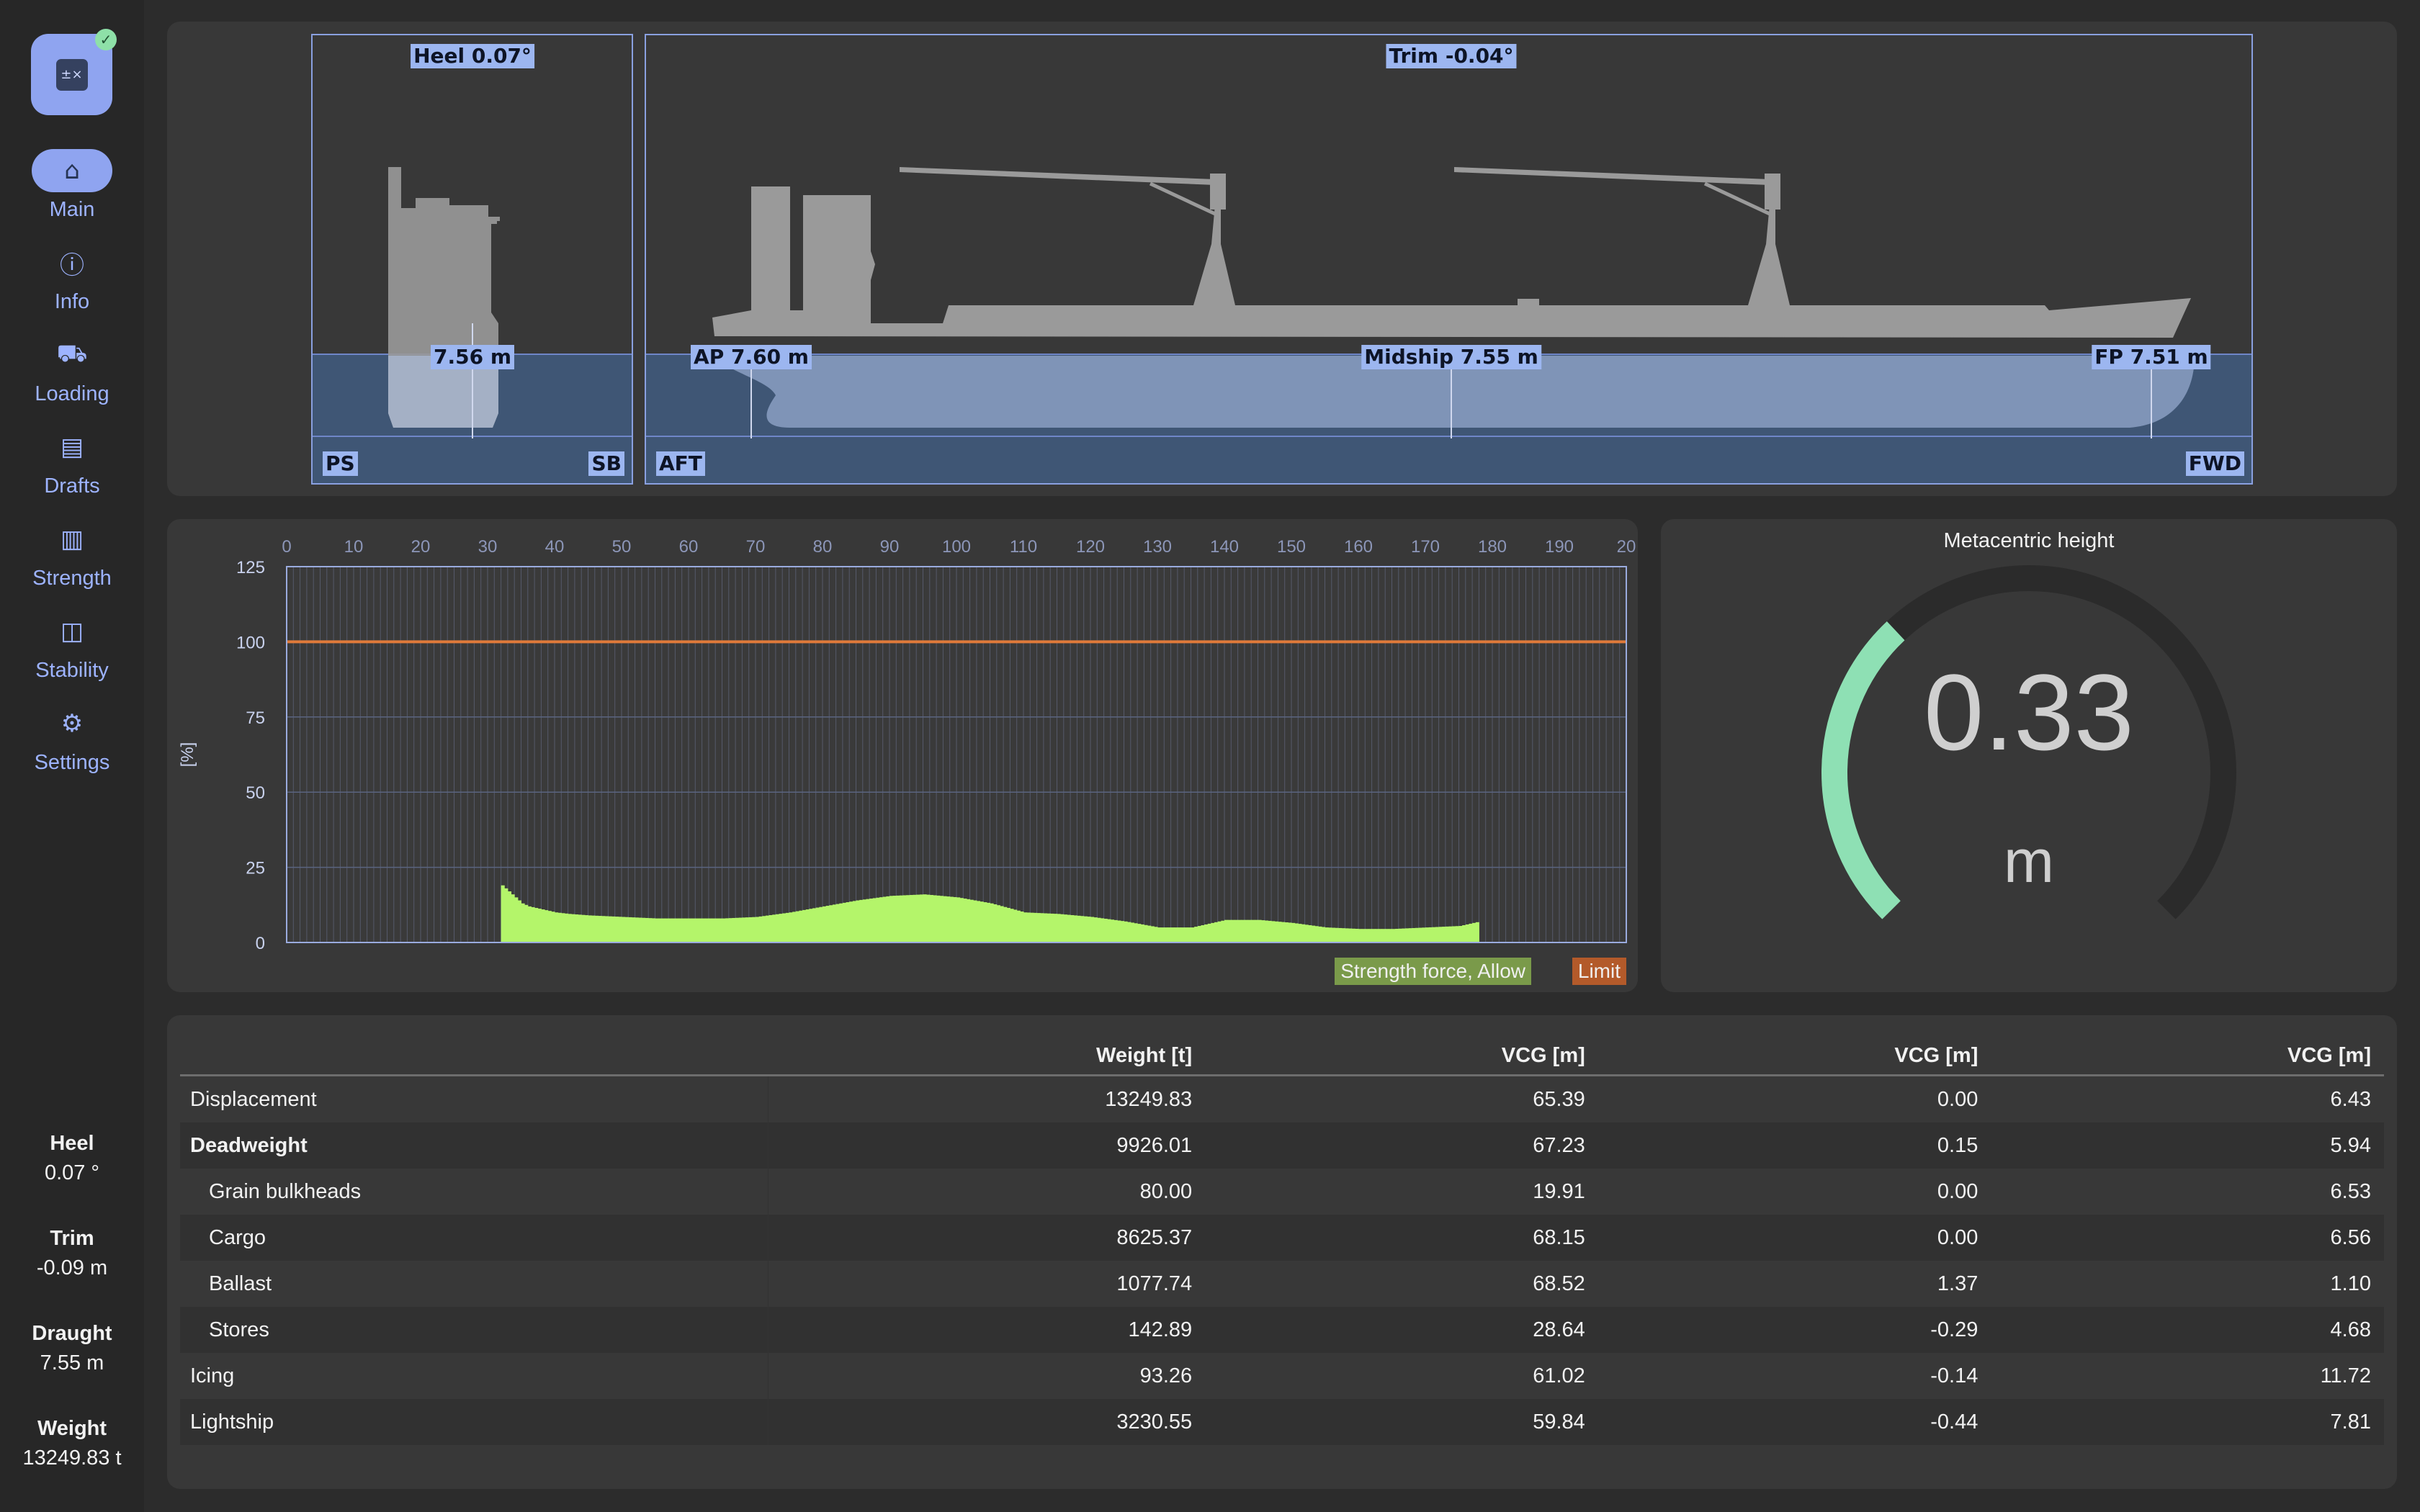 The image size is (2420, 1512). I want to click on table-row: Deadweight 9926.01 67.23 0.15 5.94, so click(1282, 1145).